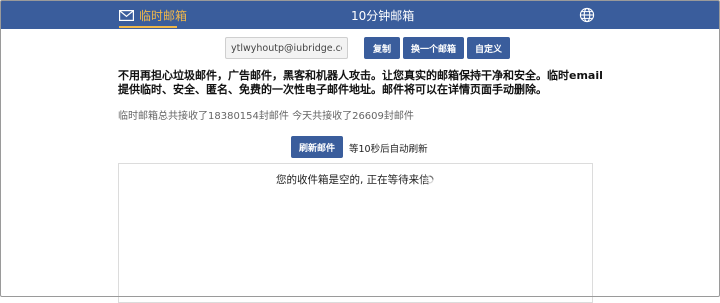 The image size is (720, 303). I want to click on nav-tab-10min-label: 10分钟邮箱, so click(383, 15).